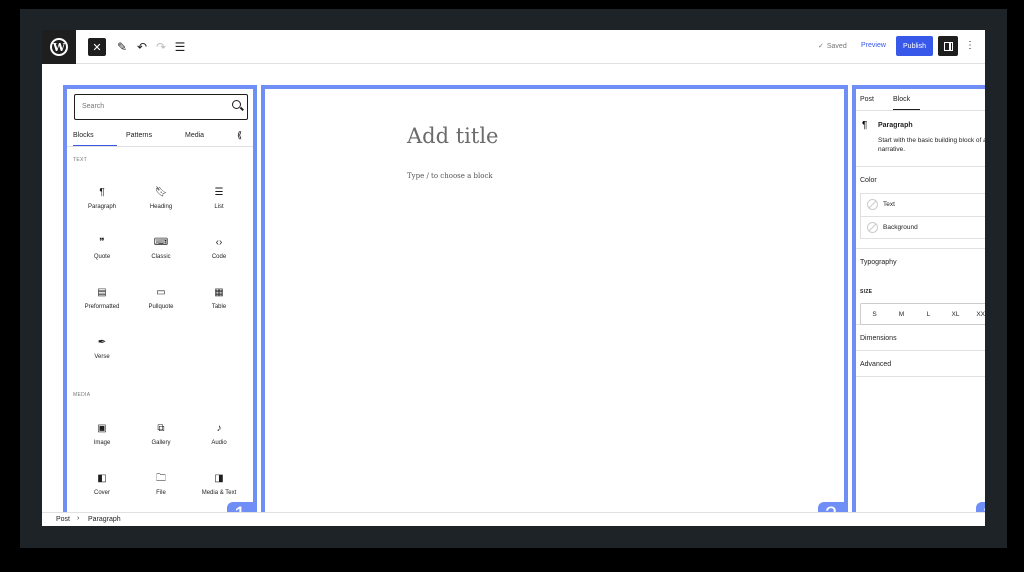  Describe the element at coordinates (977, 314) in the screenshot. I see `size-option-xxl: XXL` at that location.